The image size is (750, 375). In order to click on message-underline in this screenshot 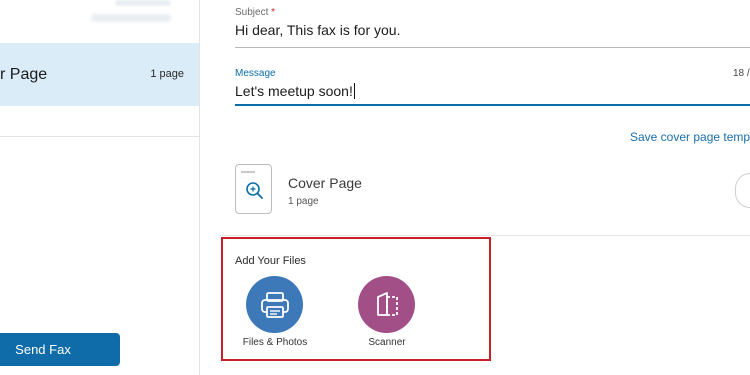, I will do `click(492, 105)`.